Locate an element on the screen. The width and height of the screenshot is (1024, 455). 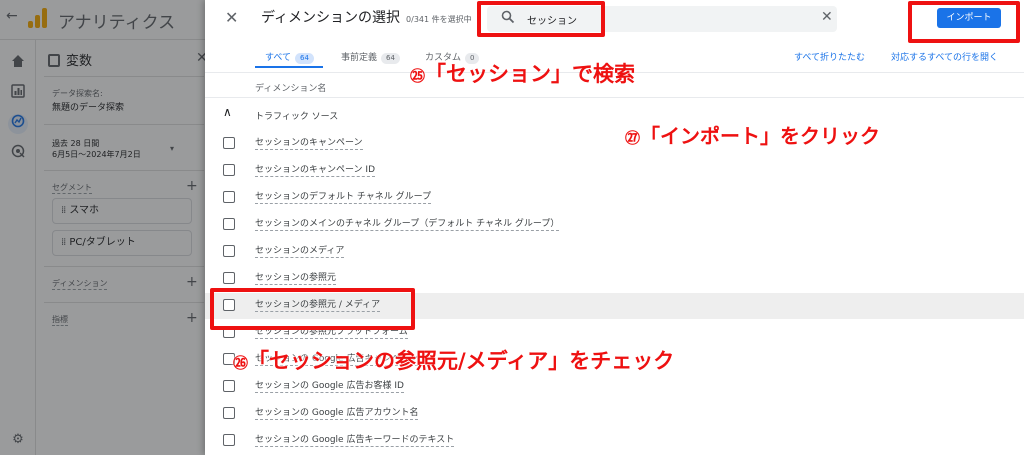
tab-label: すべて is located at coordinates (278, 58).